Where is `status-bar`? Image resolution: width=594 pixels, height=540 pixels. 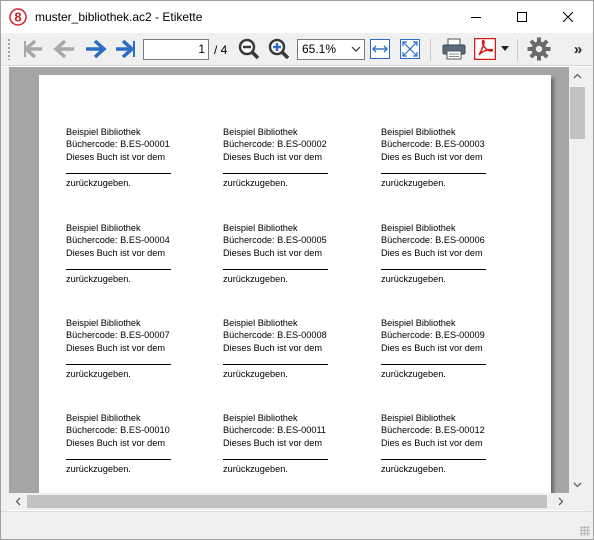
status-bar is located at coordinates (297, 525).